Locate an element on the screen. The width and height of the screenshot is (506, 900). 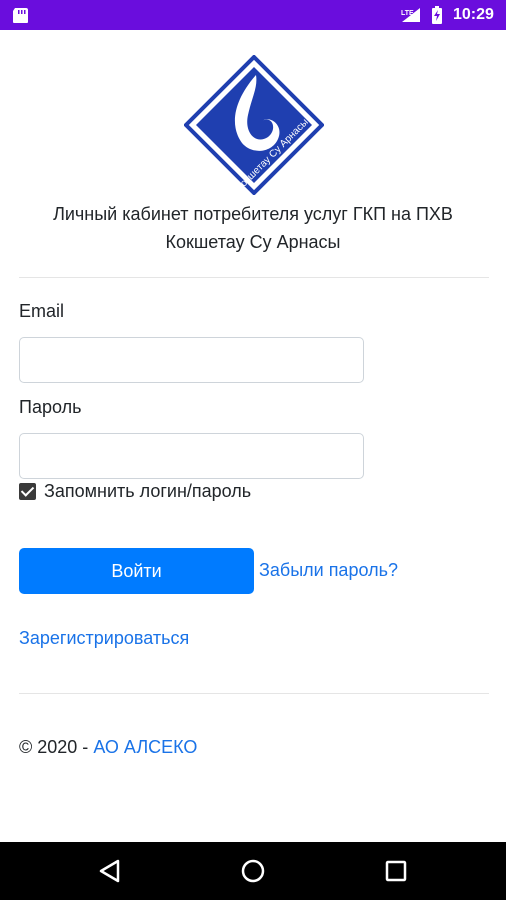
lte-signal-icon: LTE is located at coordinates (410, 15).